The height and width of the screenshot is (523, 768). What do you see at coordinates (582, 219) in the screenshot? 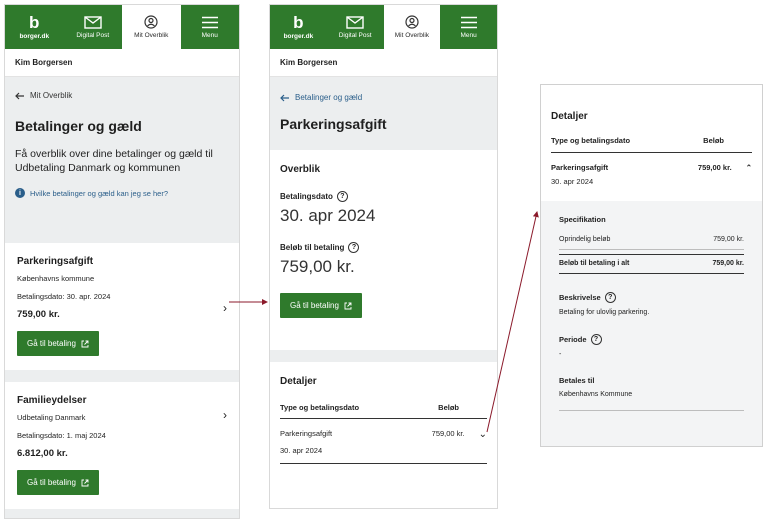
I see `spec-title: Specifikation` at bounding box center [582, 219].